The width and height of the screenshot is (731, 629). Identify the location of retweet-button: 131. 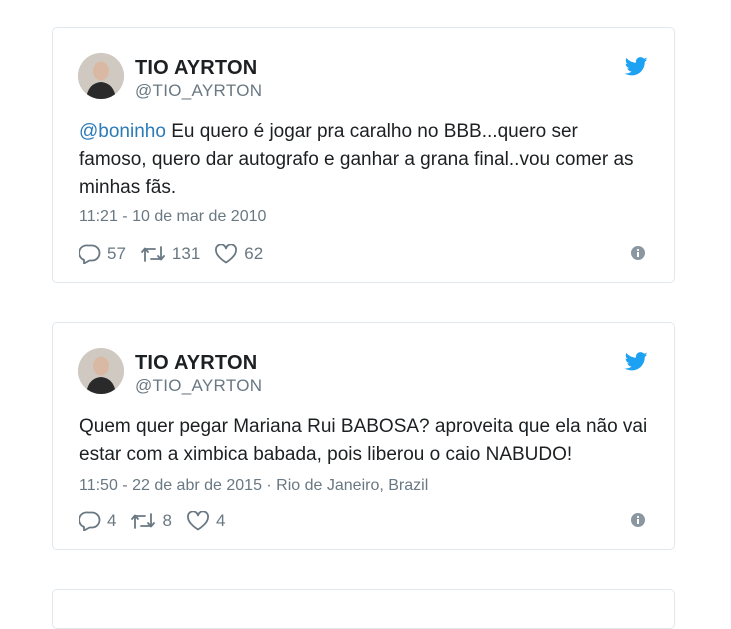
(170, 254).